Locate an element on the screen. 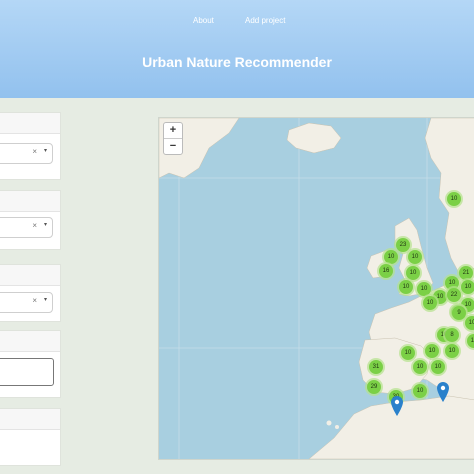 This screenshot has height=474, width=474. filter-panel-3: × ▾ is located at coordinates (30, 293).